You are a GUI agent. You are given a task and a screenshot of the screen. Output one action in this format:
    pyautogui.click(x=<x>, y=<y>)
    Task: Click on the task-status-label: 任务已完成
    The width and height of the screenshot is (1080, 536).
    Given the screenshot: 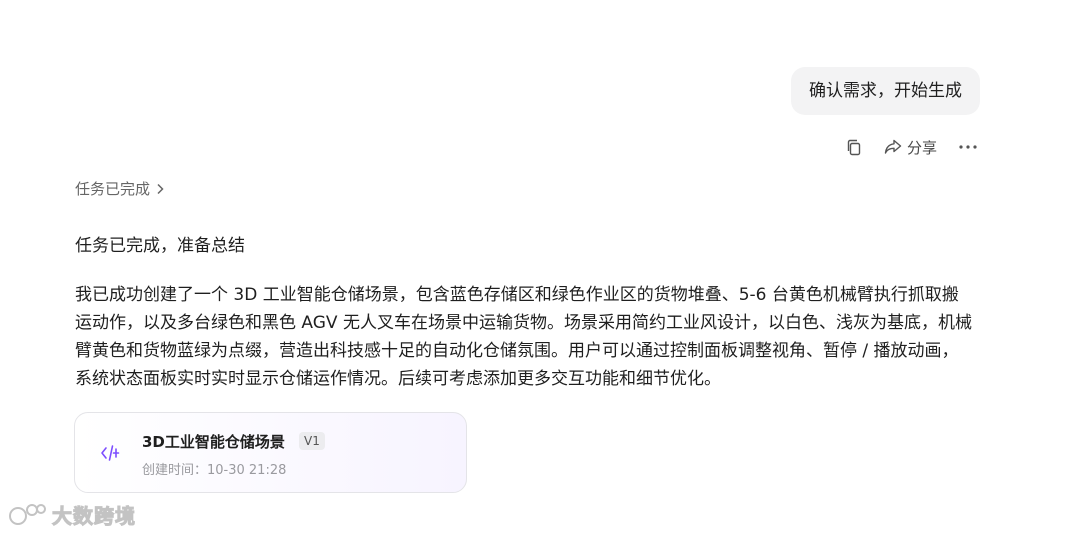 What is the action you would take?
    pyautogui.click(x=113, y=189)
    